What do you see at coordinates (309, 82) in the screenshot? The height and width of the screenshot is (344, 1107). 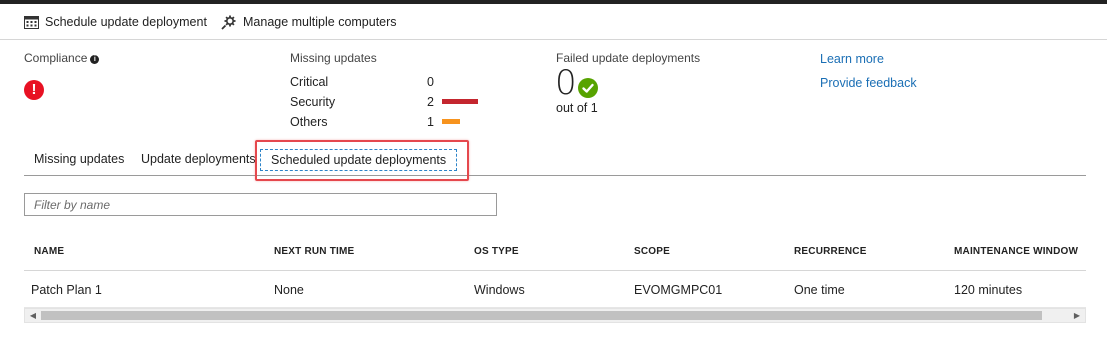 I see `critical-label: Critical` at bounding box center [309, 82].